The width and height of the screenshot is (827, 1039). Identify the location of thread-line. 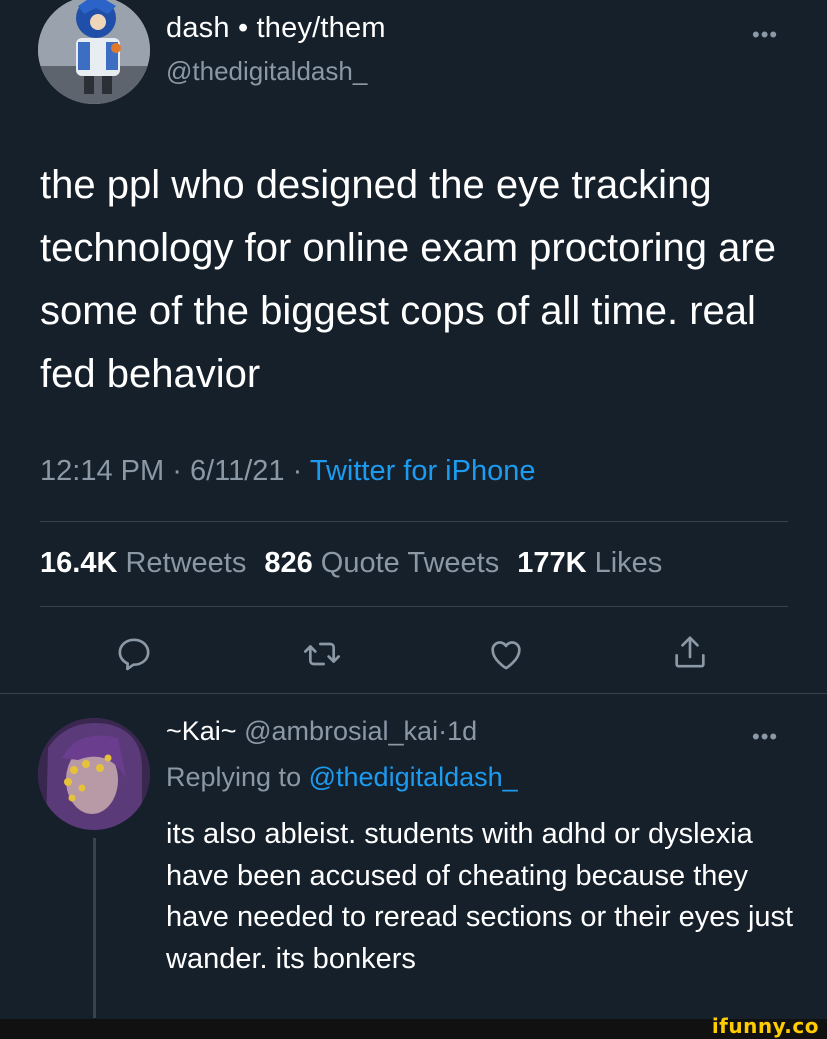
(94, 928).